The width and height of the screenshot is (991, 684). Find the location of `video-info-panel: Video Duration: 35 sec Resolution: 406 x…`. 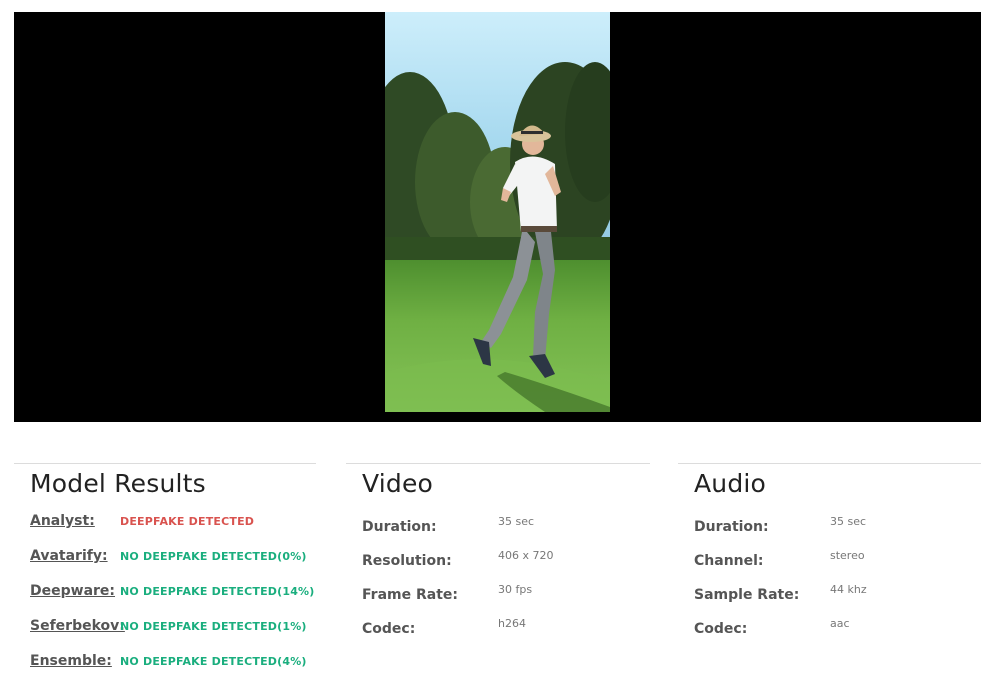

video-info-panel: Video Duration: 35 sec Resolution: 406 x… is located at coordinates (498, 573).